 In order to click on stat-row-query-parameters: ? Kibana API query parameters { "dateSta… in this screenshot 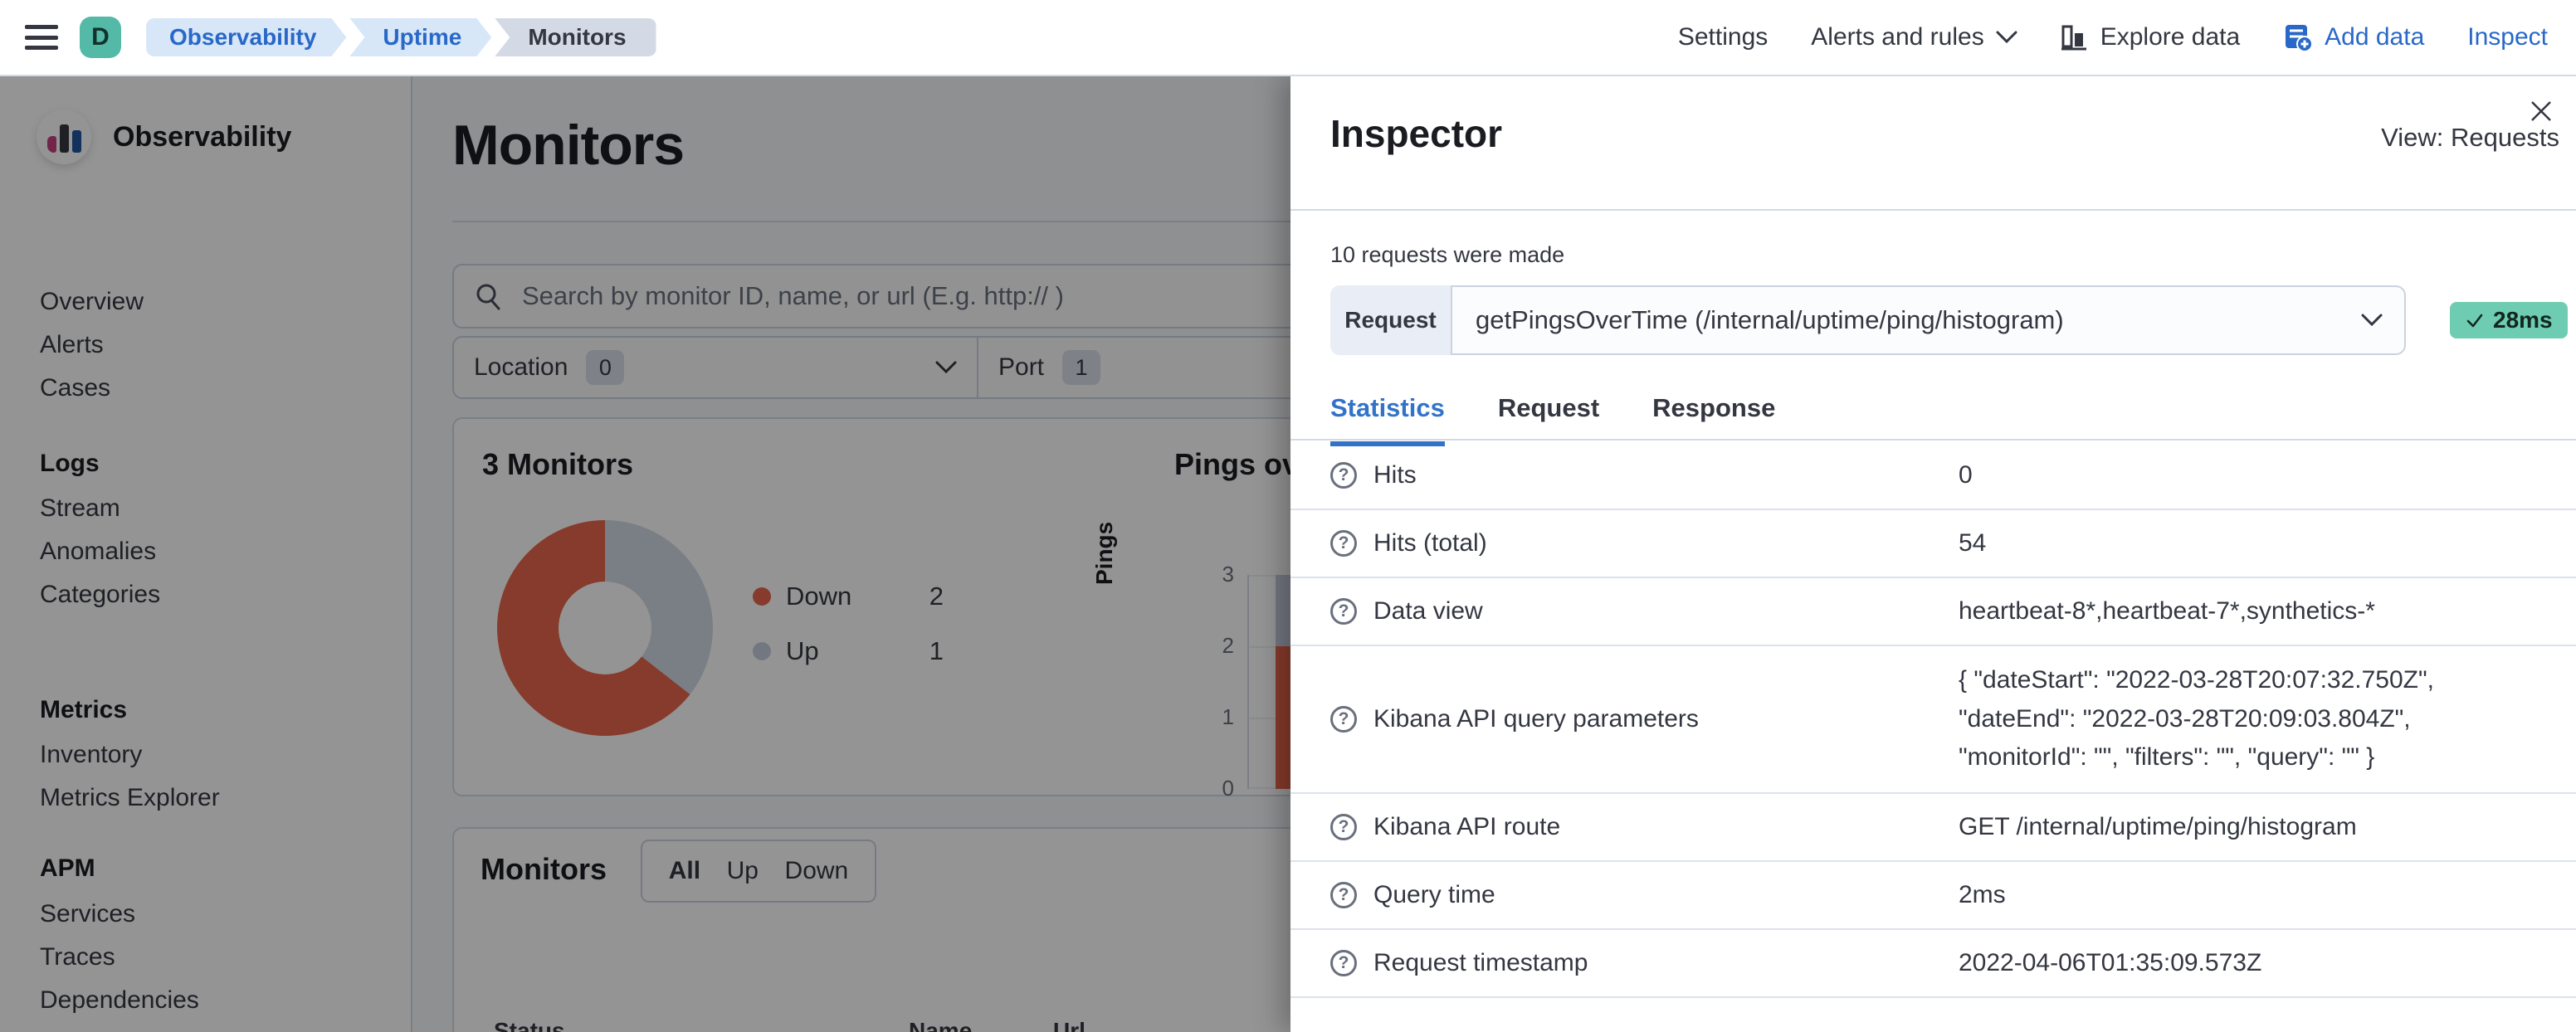, I will do `click(1933, 720)`.